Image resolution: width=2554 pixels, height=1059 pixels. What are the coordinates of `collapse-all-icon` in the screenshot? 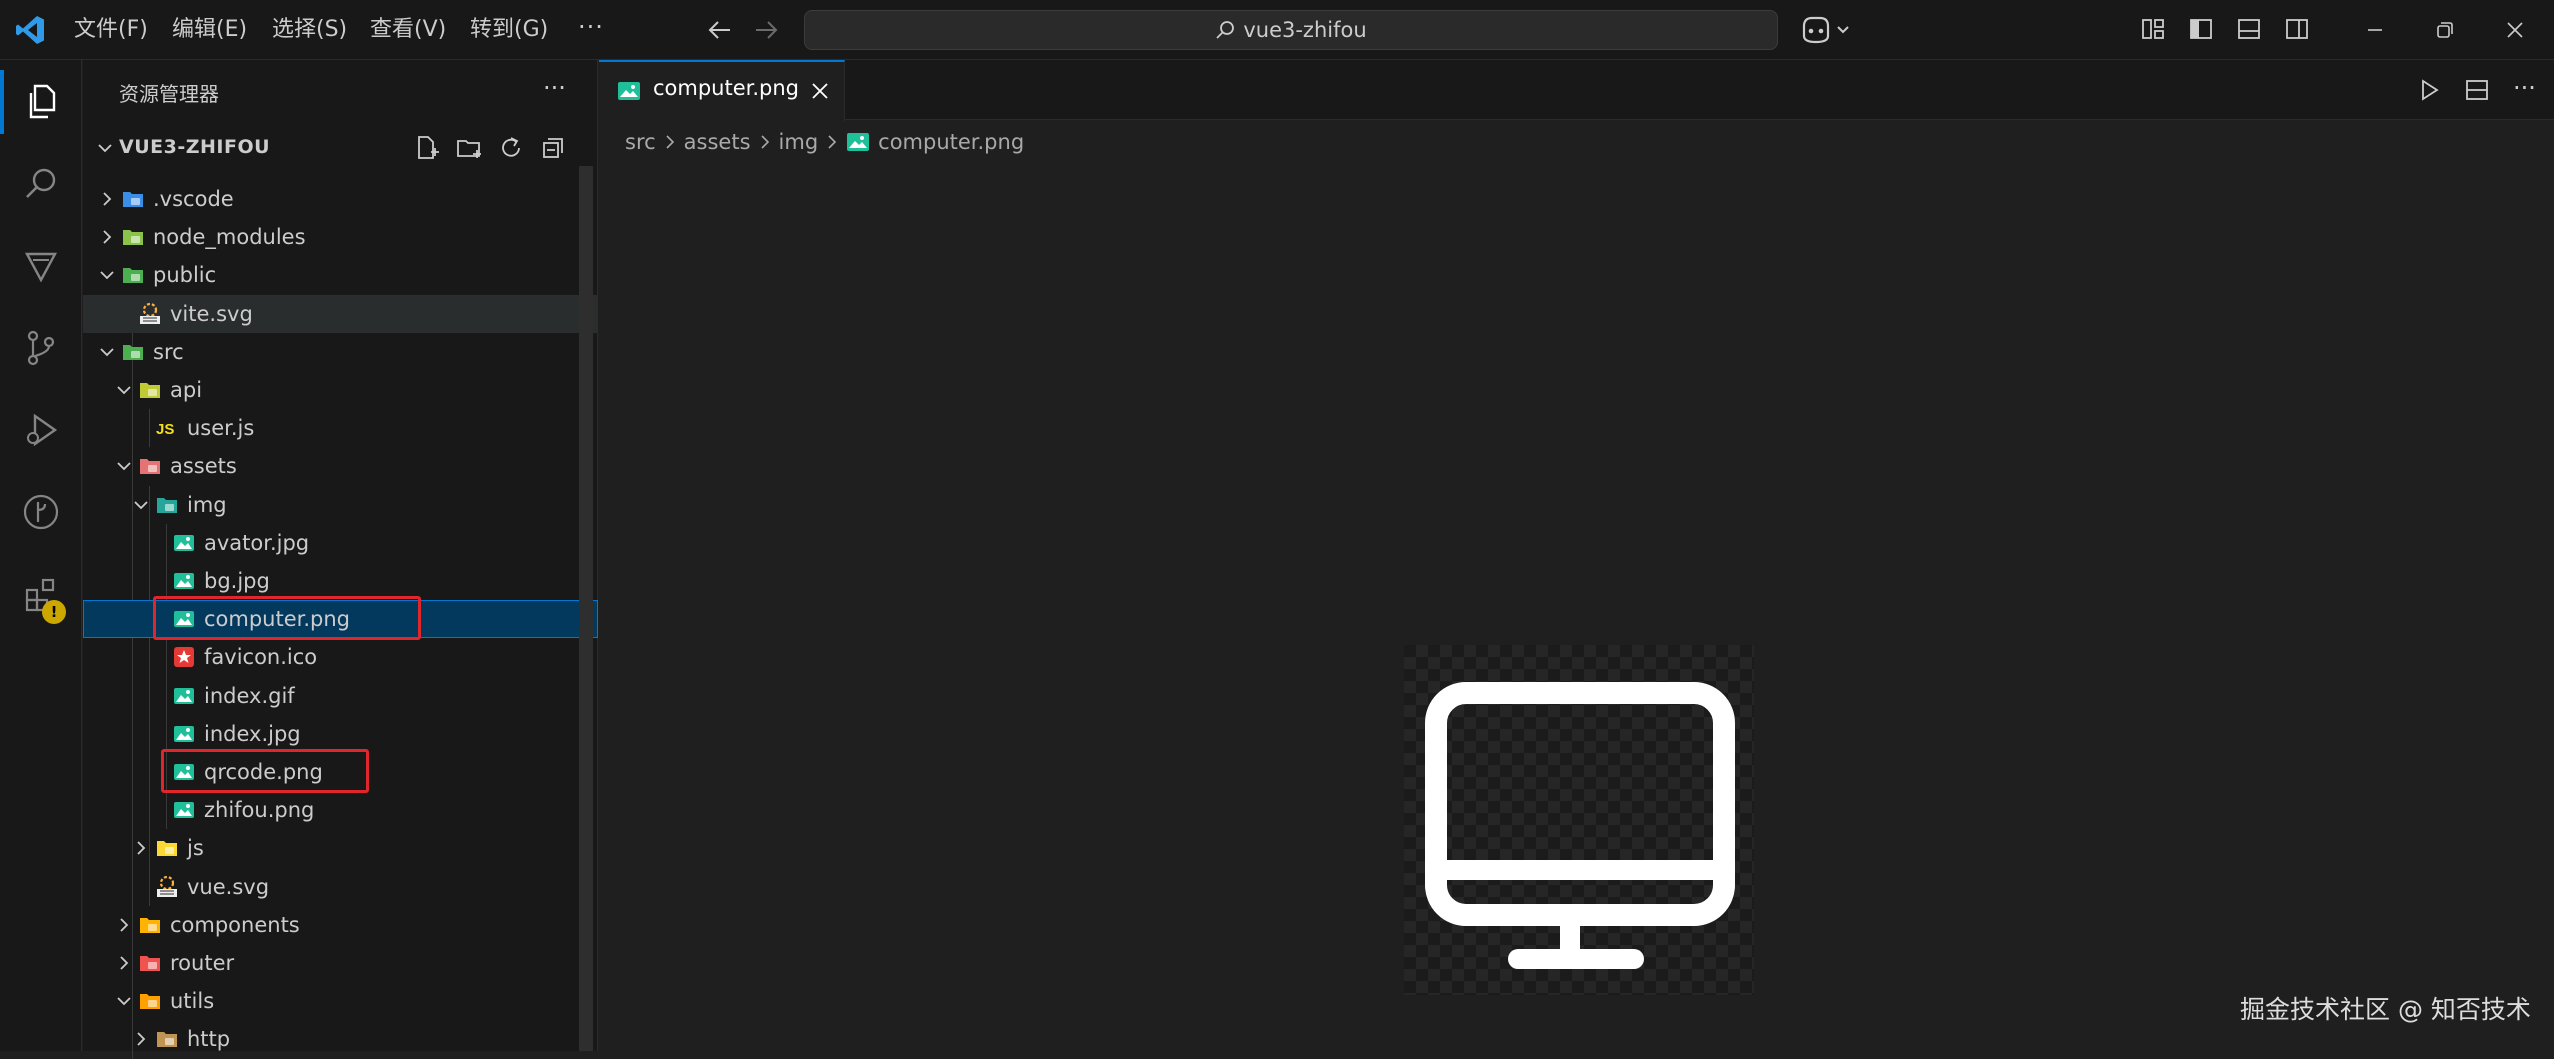 It's located at (553, 148).